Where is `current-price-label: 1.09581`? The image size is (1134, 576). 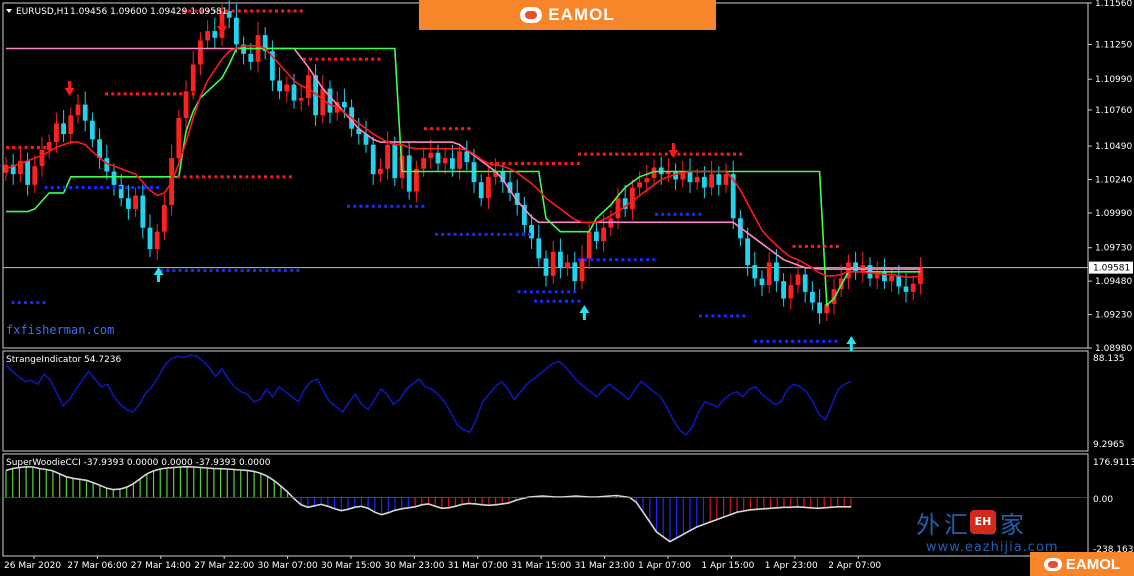 current-price-label: 1.09581 is located at coordinates (1111, 269).